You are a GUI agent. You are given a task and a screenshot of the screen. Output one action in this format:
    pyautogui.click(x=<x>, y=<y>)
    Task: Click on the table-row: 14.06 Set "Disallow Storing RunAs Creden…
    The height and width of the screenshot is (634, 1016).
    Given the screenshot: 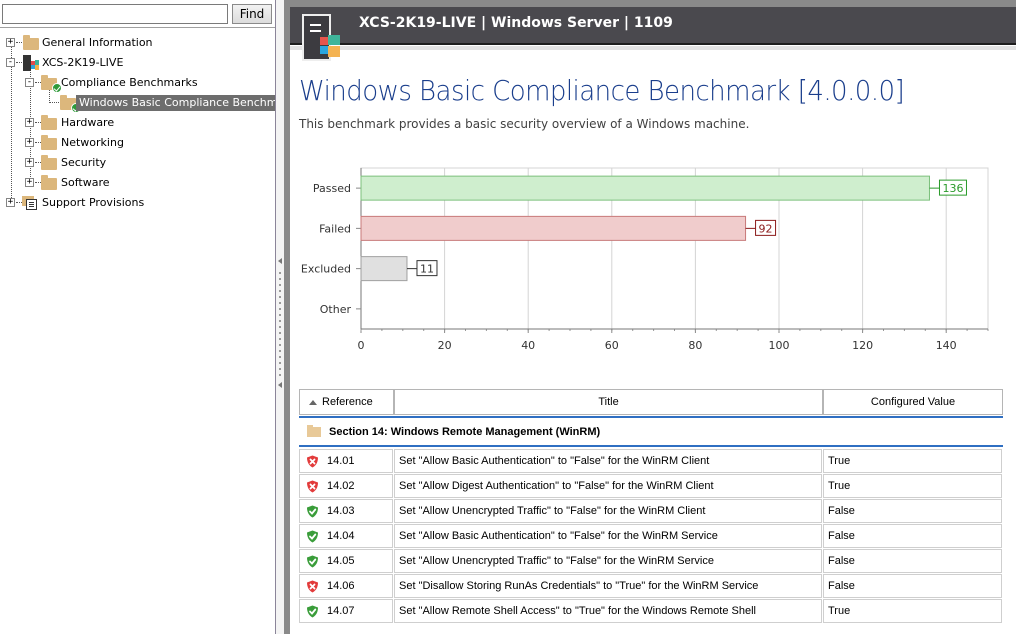 What is the action you would take?
    pyautogui.click(x=651, y=586)
    